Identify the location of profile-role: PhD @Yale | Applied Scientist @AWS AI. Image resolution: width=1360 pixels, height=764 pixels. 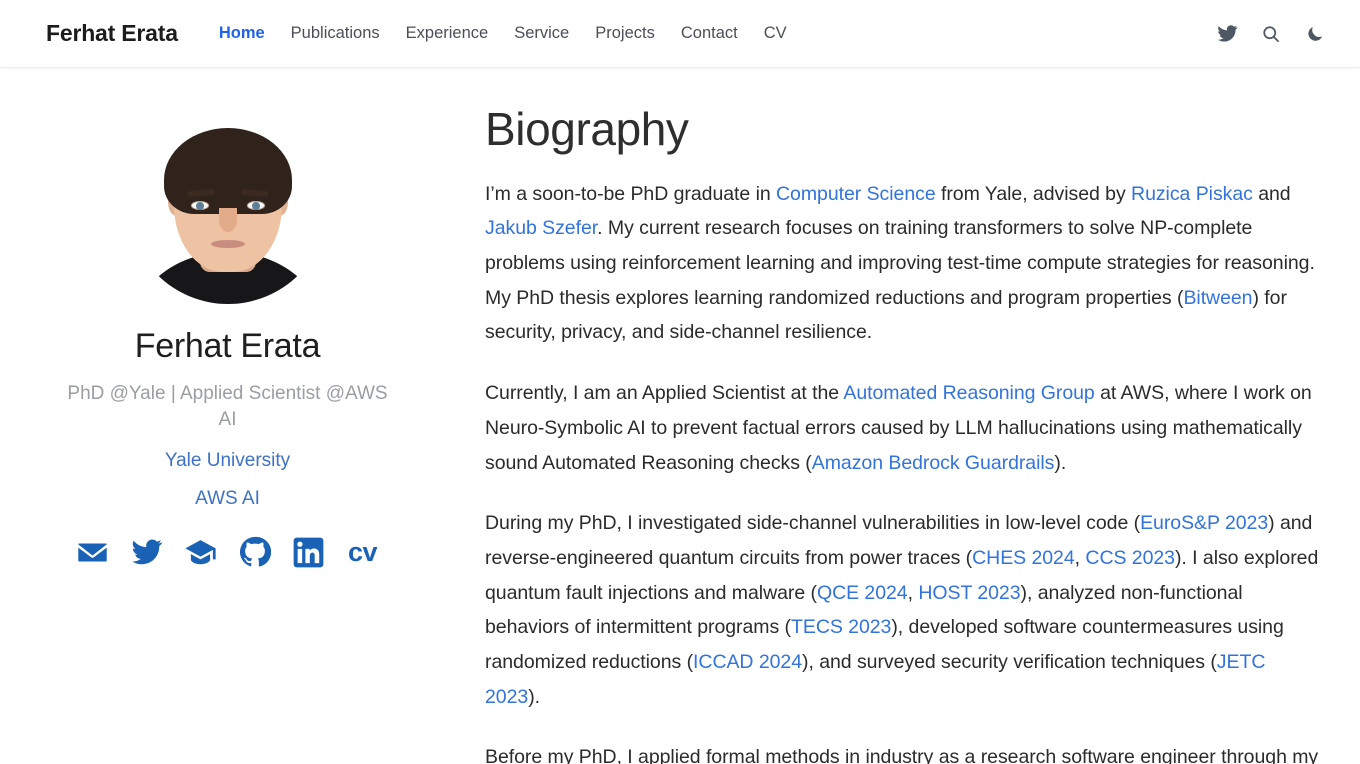
(227, 406).